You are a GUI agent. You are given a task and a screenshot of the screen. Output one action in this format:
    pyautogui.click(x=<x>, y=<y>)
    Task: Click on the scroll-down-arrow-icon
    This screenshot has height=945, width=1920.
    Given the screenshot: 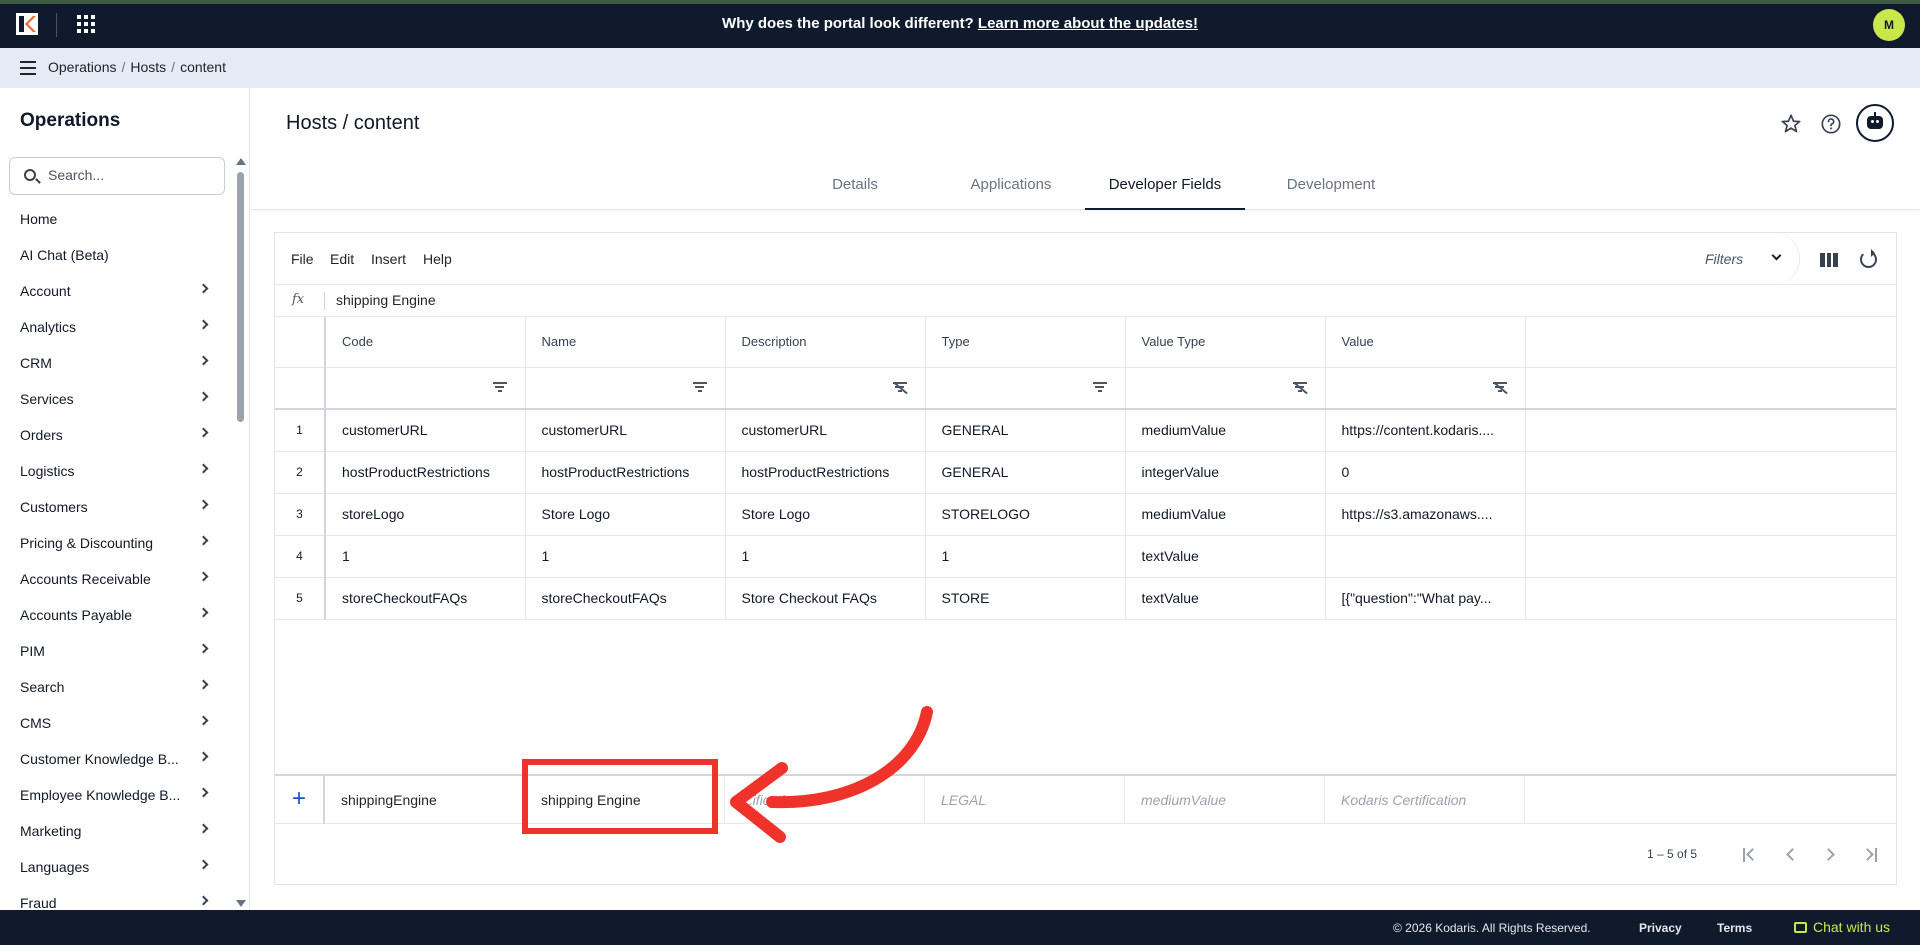 What is the action you would take?
    pyautogui.click(x=241, y=903)
    